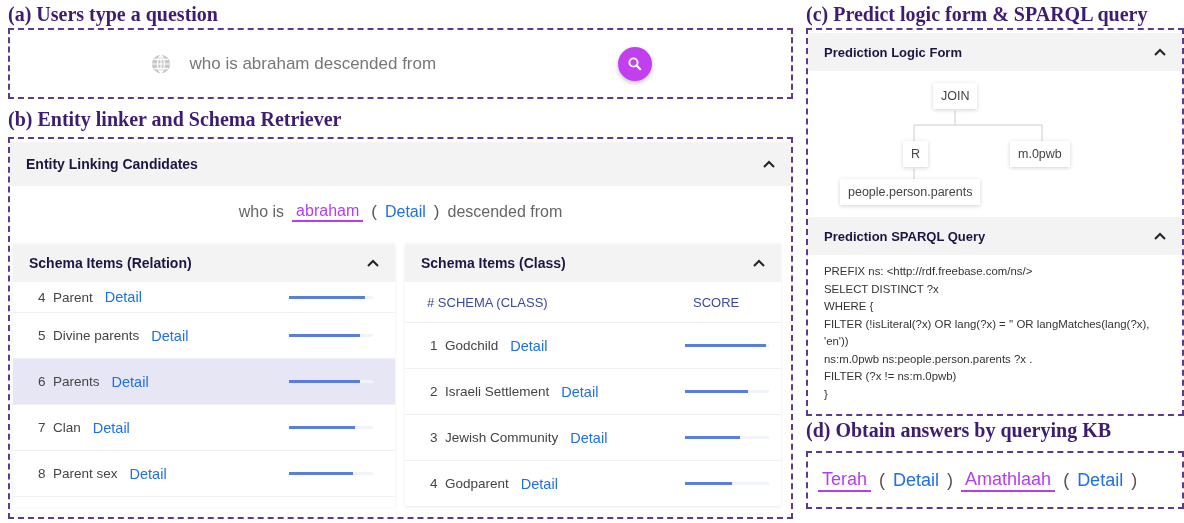 This screenshot has height=523, width=1184. I want to click on query-line: PREFIX ns: <http://rdf.freebase.com/ns/>, so click(929, 271).